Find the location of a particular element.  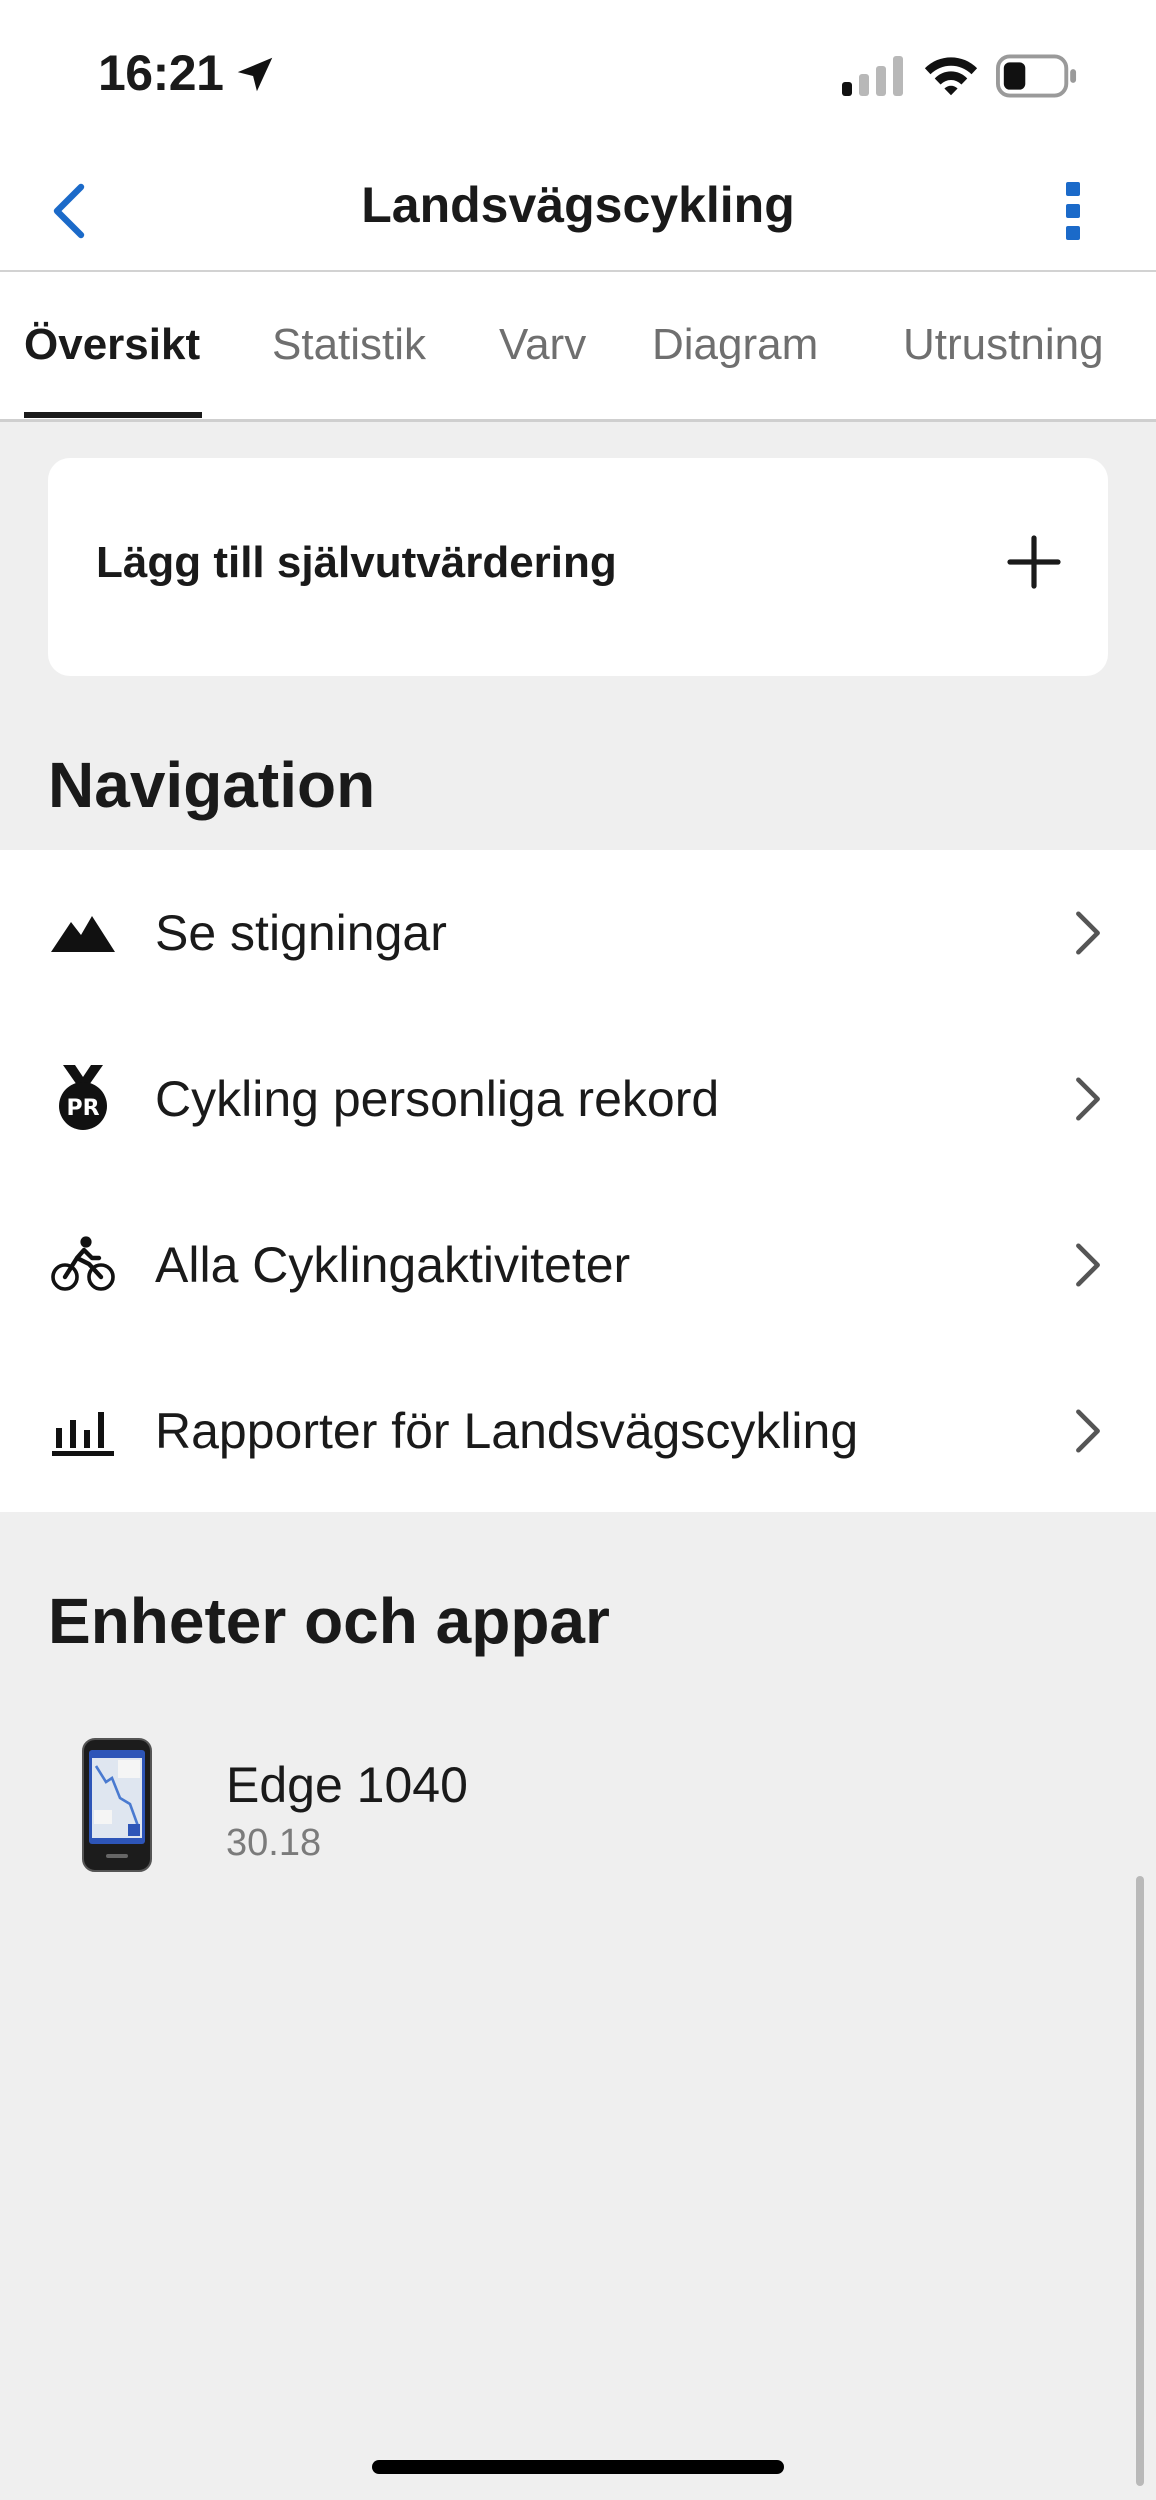

pr-medal-icon: PR is located at coordinates (83, 1098).